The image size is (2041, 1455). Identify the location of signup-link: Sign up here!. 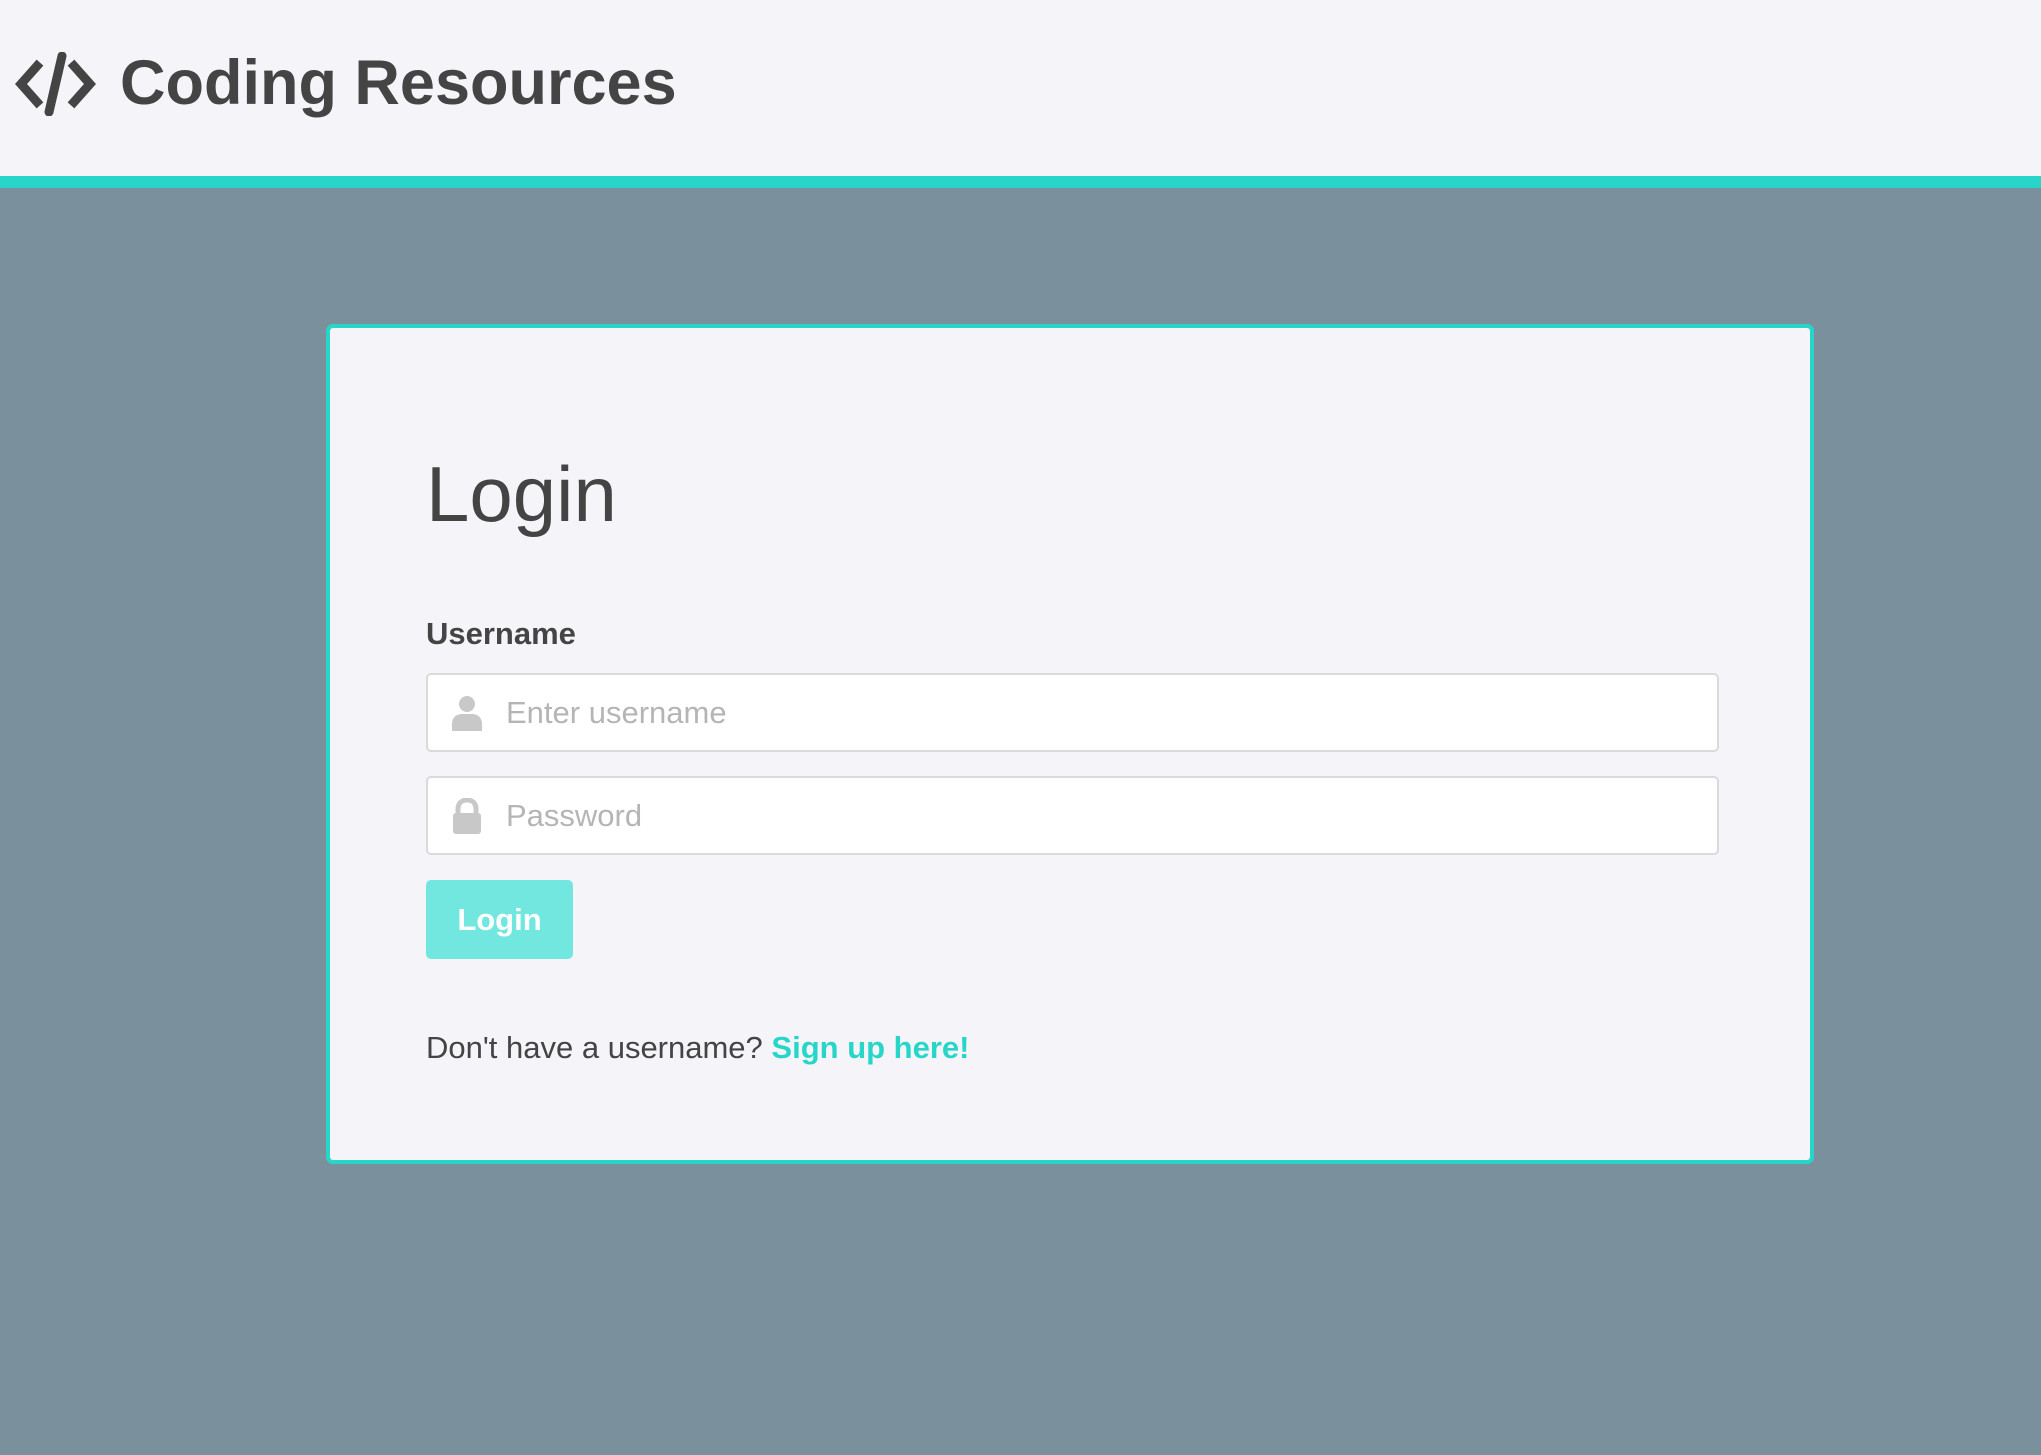
(870, 1047).